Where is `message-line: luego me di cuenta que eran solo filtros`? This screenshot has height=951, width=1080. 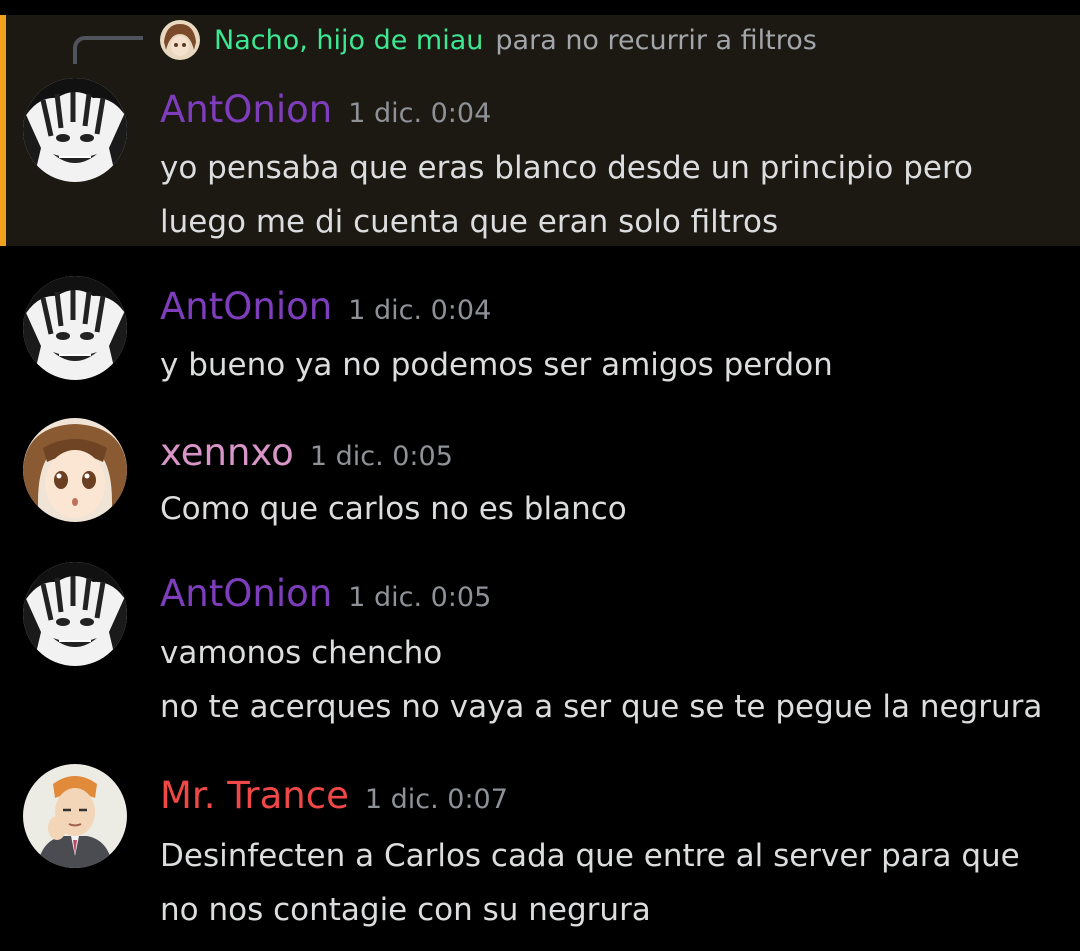 message-line: luego me di cuenta que eran solo filtros is located at coordinates (469, 222).